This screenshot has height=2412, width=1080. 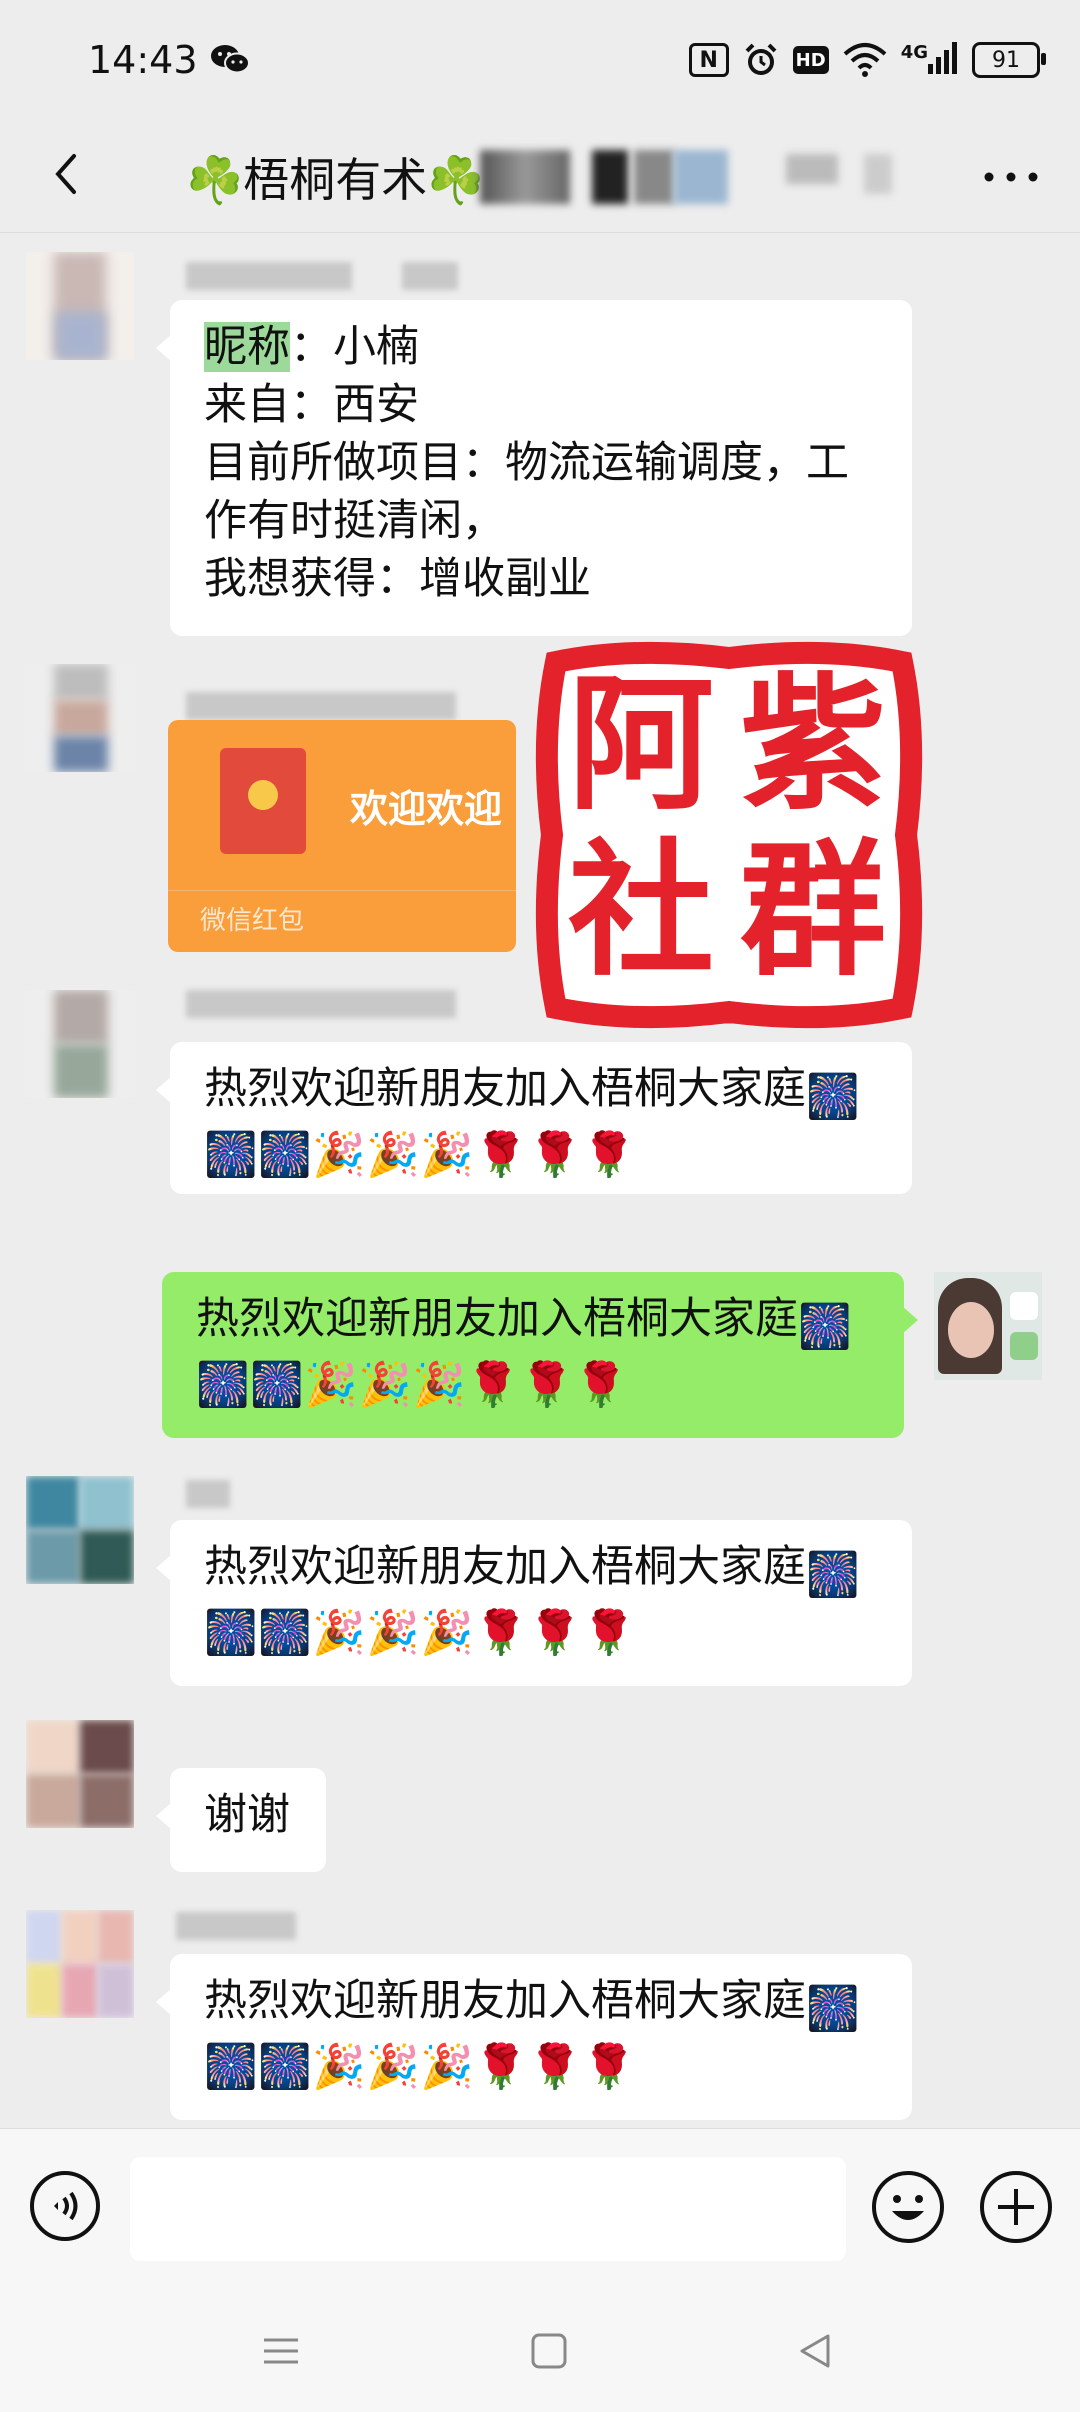 I want to click on battery-level: 91, so click(x=1006, y=60).